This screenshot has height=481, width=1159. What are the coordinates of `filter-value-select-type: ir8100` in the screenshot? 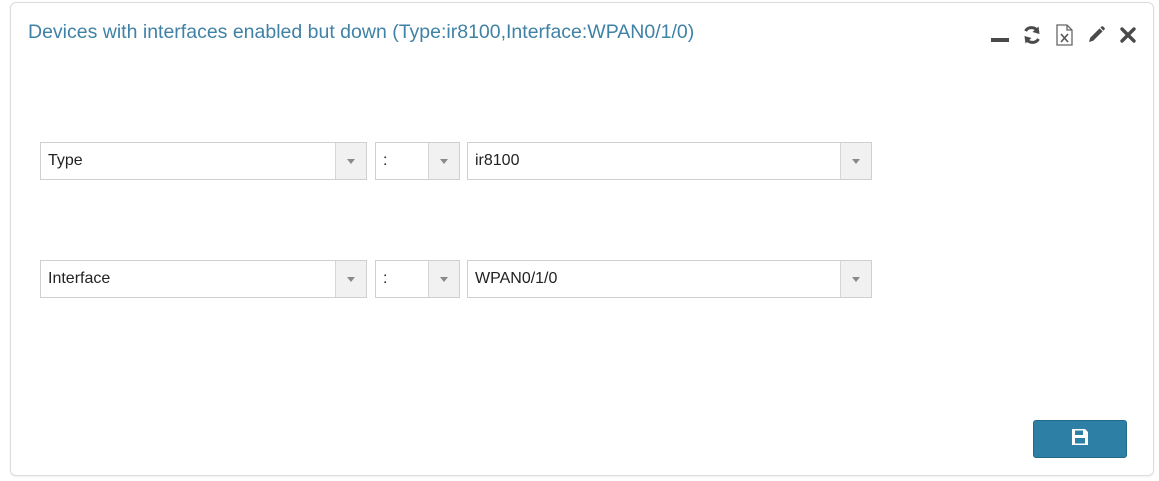 It's located at (669, 161).